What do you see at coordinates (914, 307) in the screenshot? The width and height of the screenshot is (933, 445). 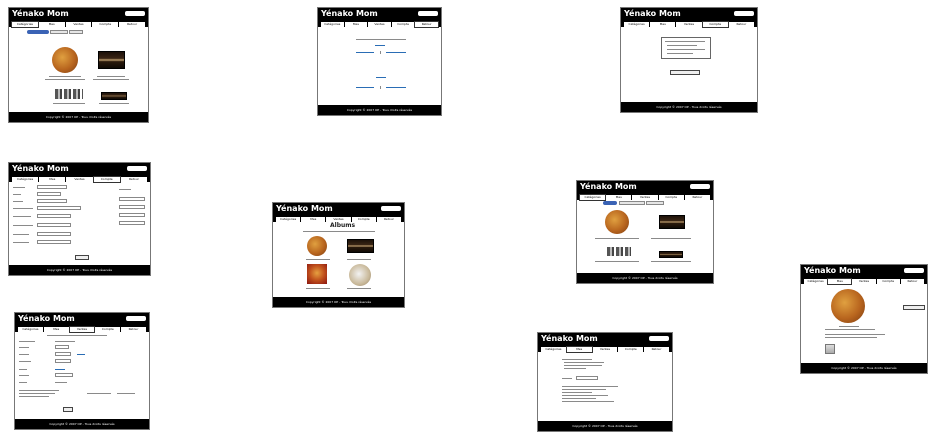 I see `buy-button` at bounding box center [914, 307].